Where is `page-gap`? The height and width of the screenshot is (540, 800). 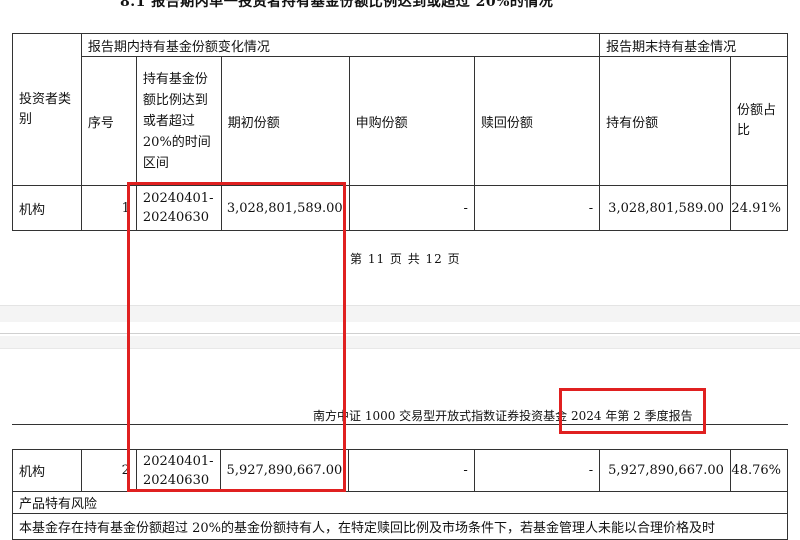 page-gap is located at coordinates (400, 313).